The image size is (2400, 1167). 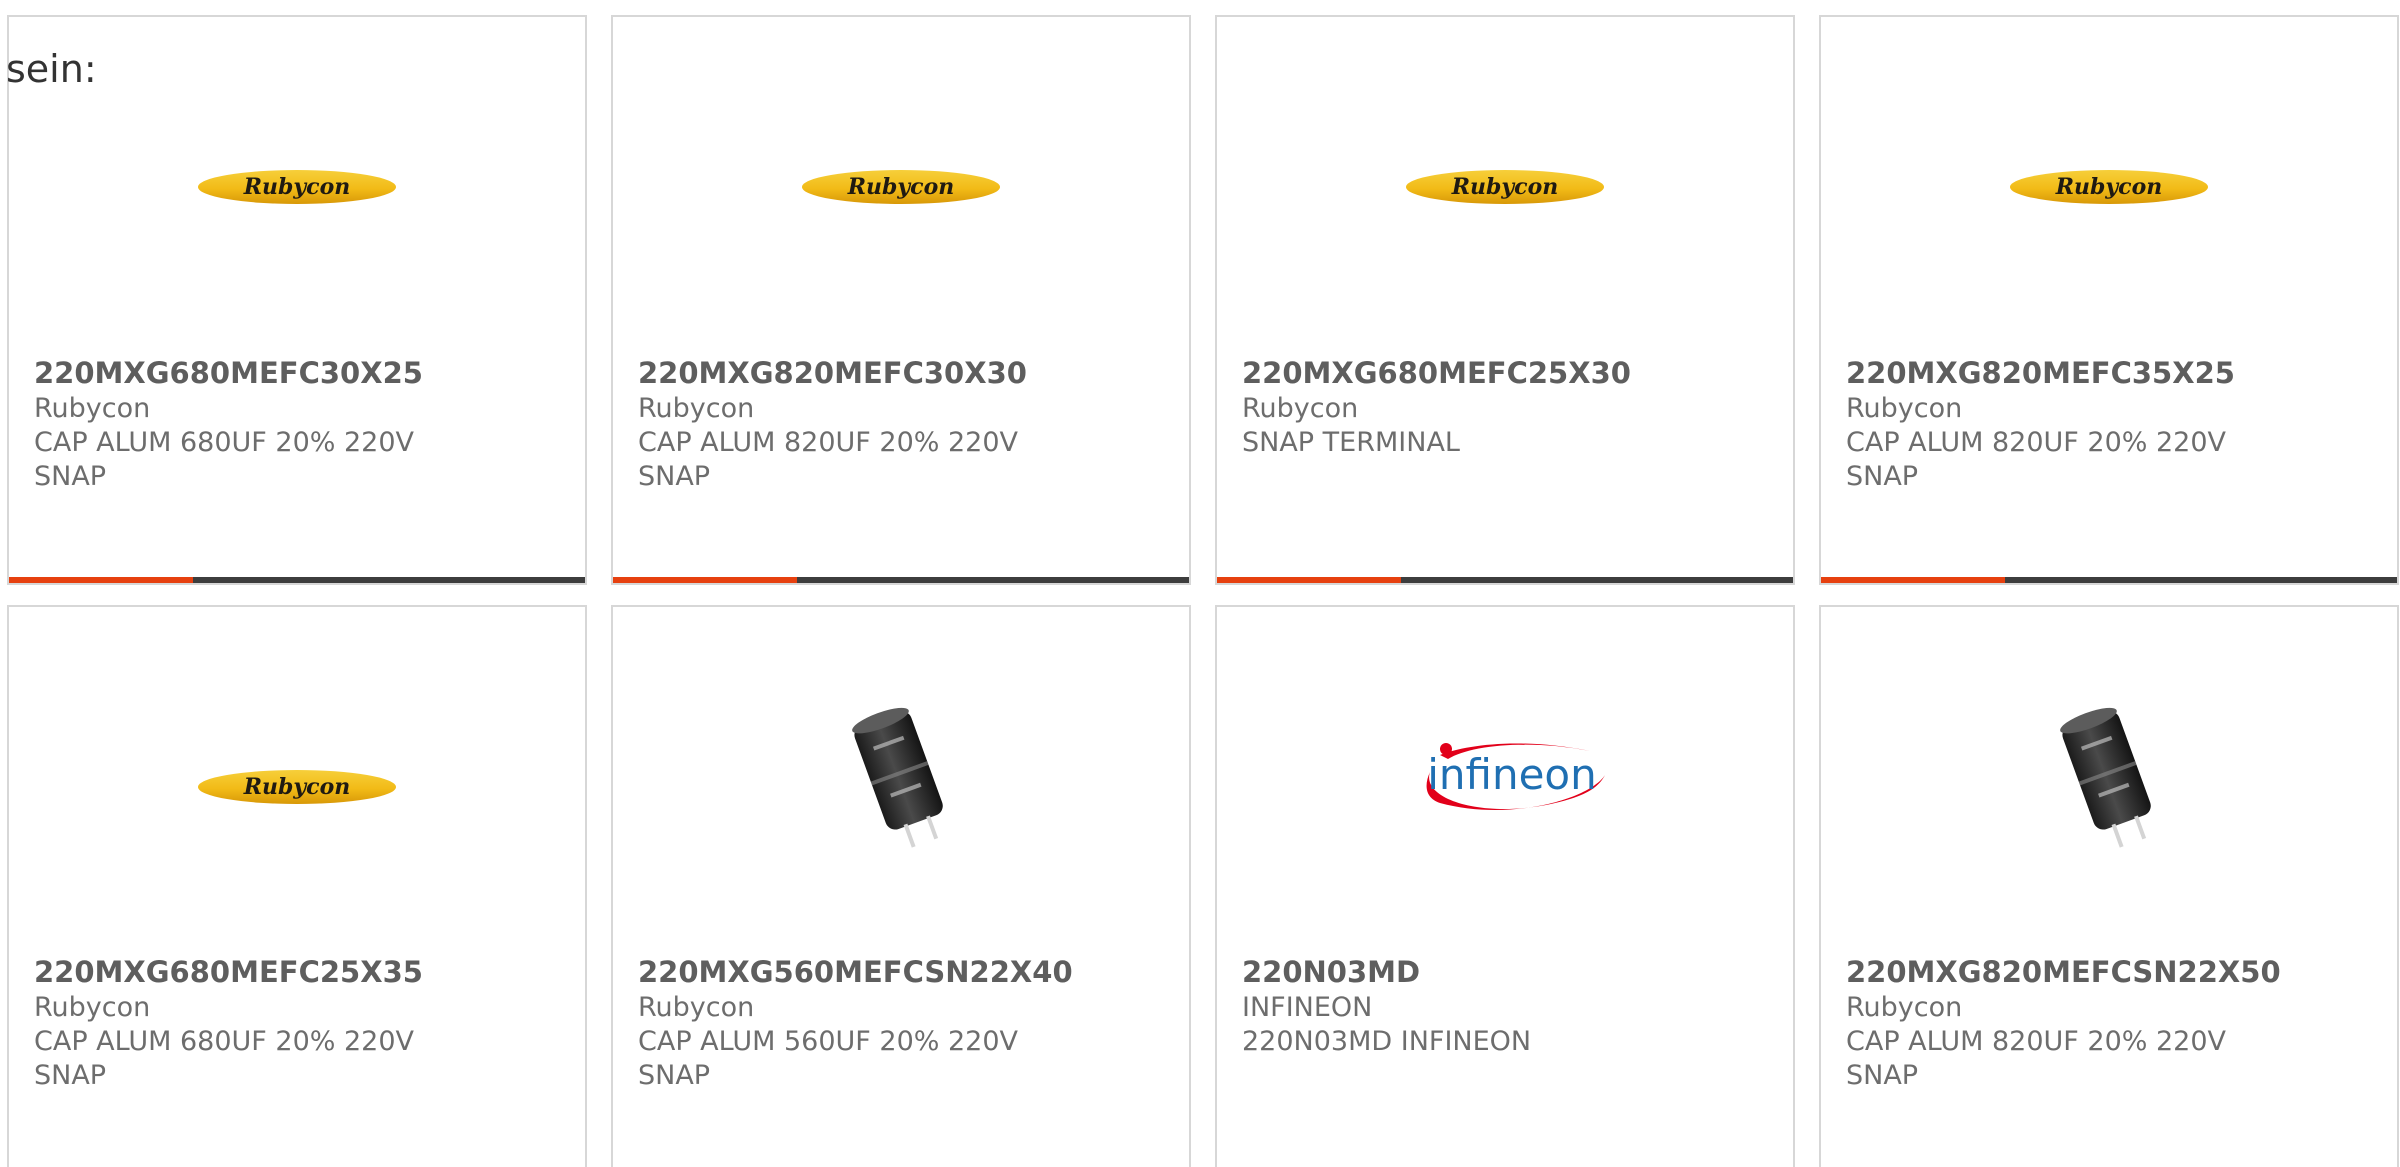 I want to click on part-number-link: 220MXG560MEFCSN22X40, so click(x=898, y=972).